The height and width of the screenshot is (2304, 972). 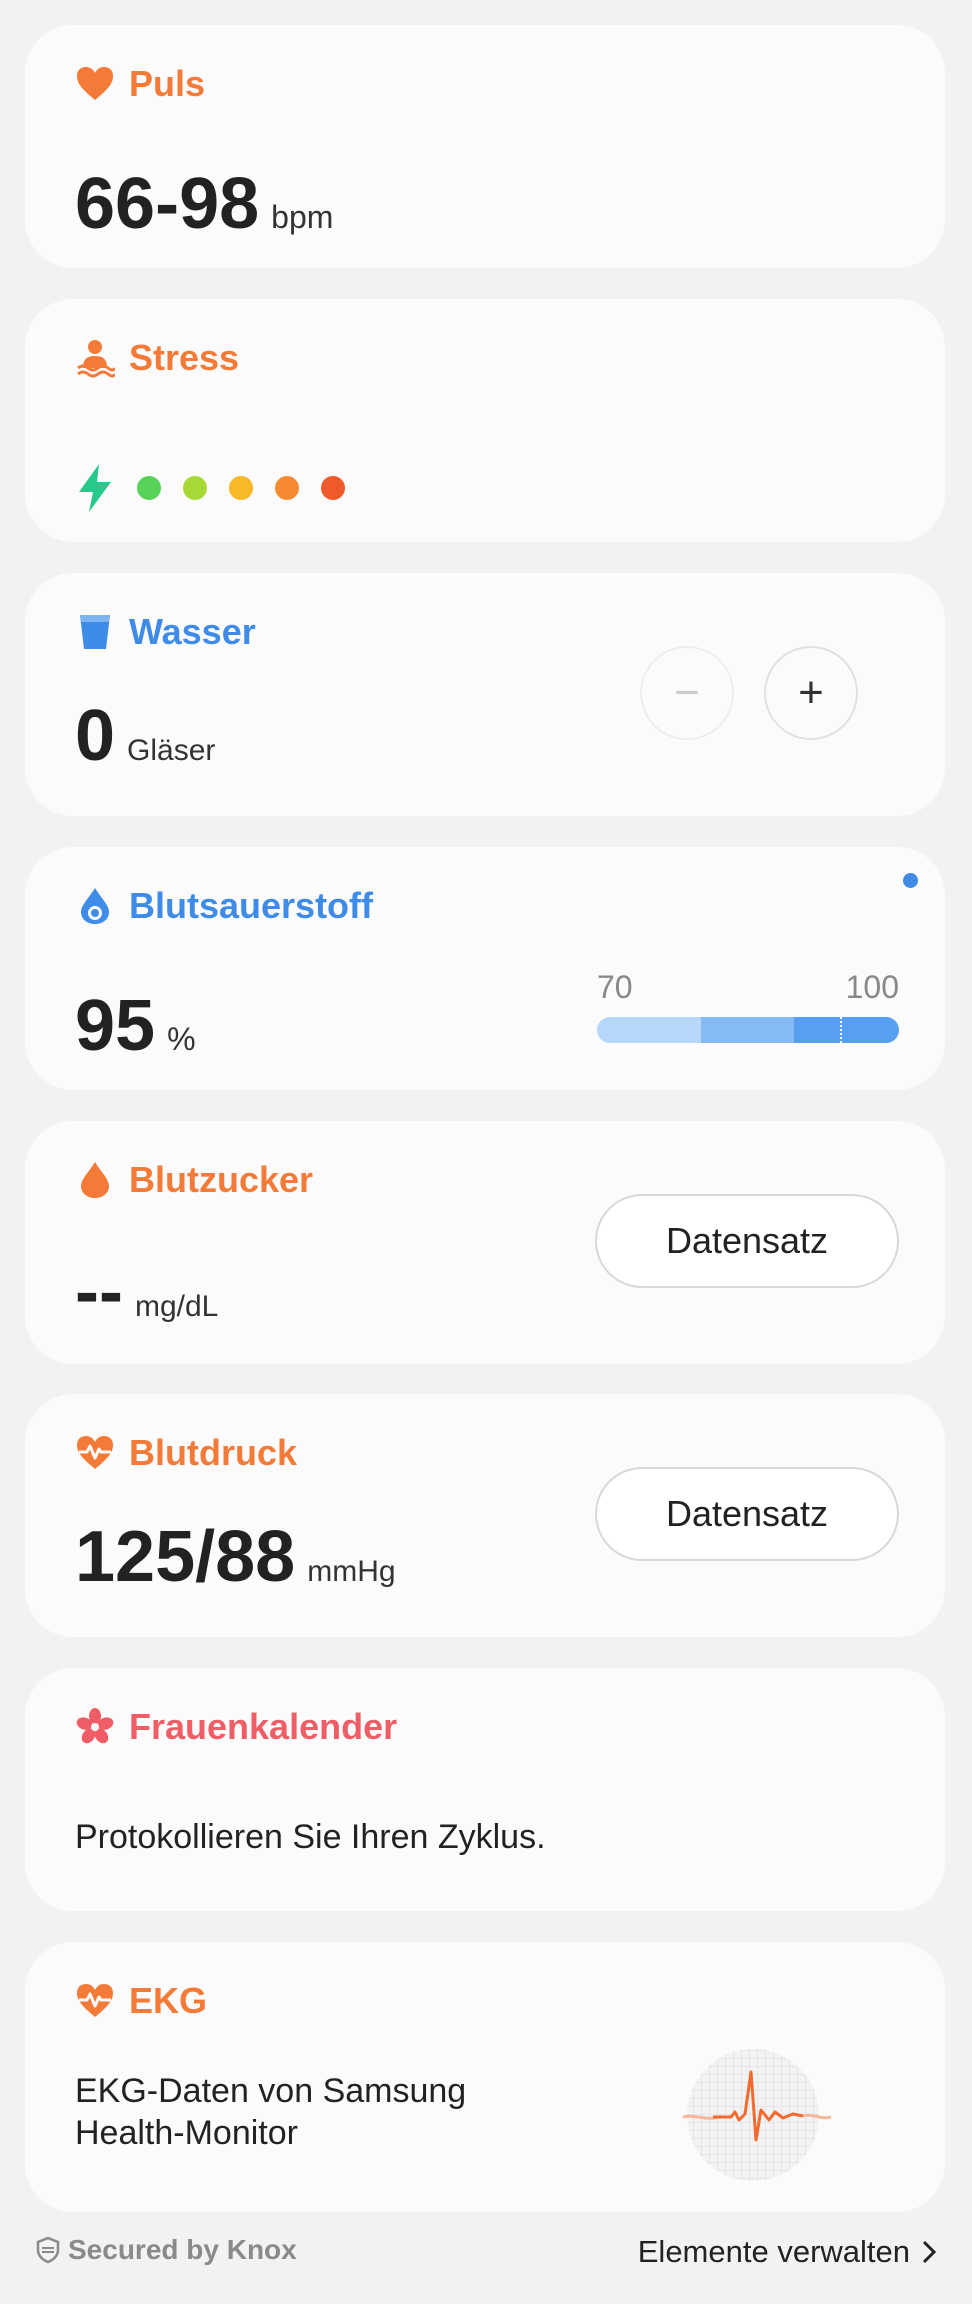 I want to click on person-stress-icon, so click(x=95, y=358).